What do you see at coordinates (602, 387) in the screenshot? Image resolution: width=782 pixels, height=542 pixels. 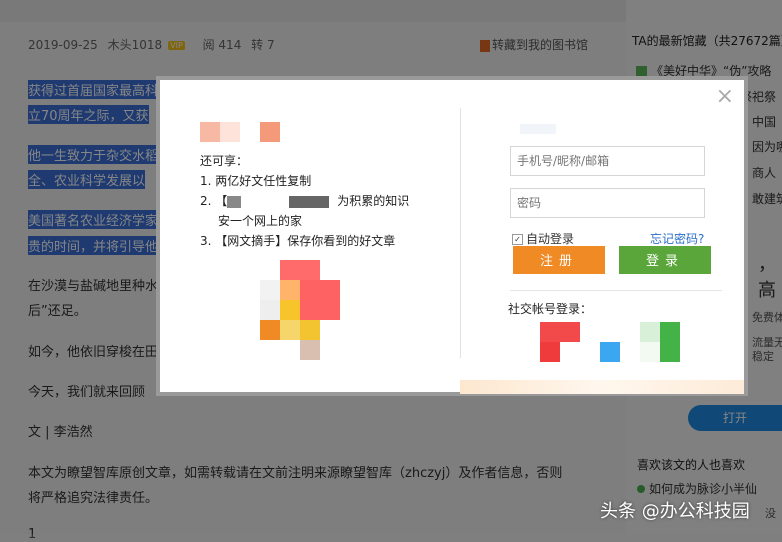 I see `promo-strip` at bounding box center [602, 387].